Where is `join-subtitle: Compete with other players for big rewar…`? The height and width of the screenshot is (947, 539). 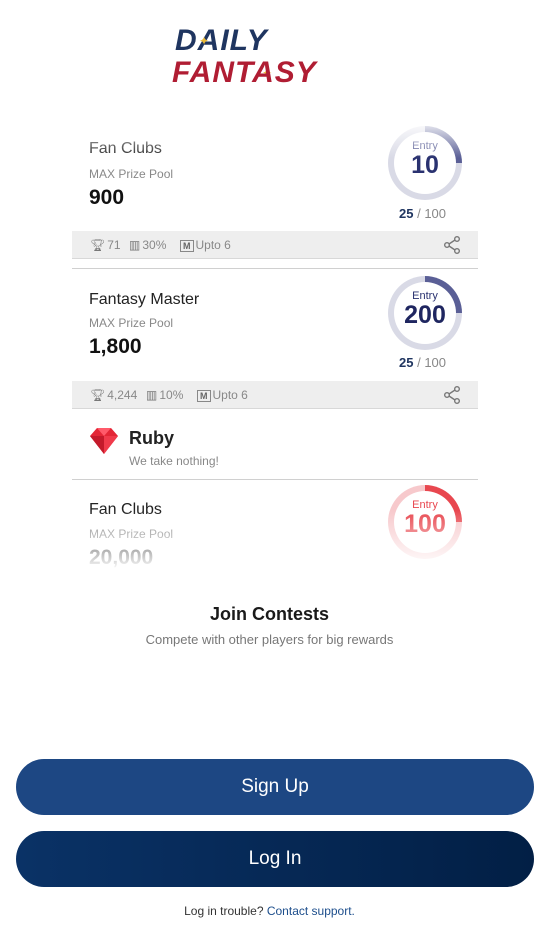
join-subtitle: Compete with other players for big rewar… is located at coordinates (269, 639).